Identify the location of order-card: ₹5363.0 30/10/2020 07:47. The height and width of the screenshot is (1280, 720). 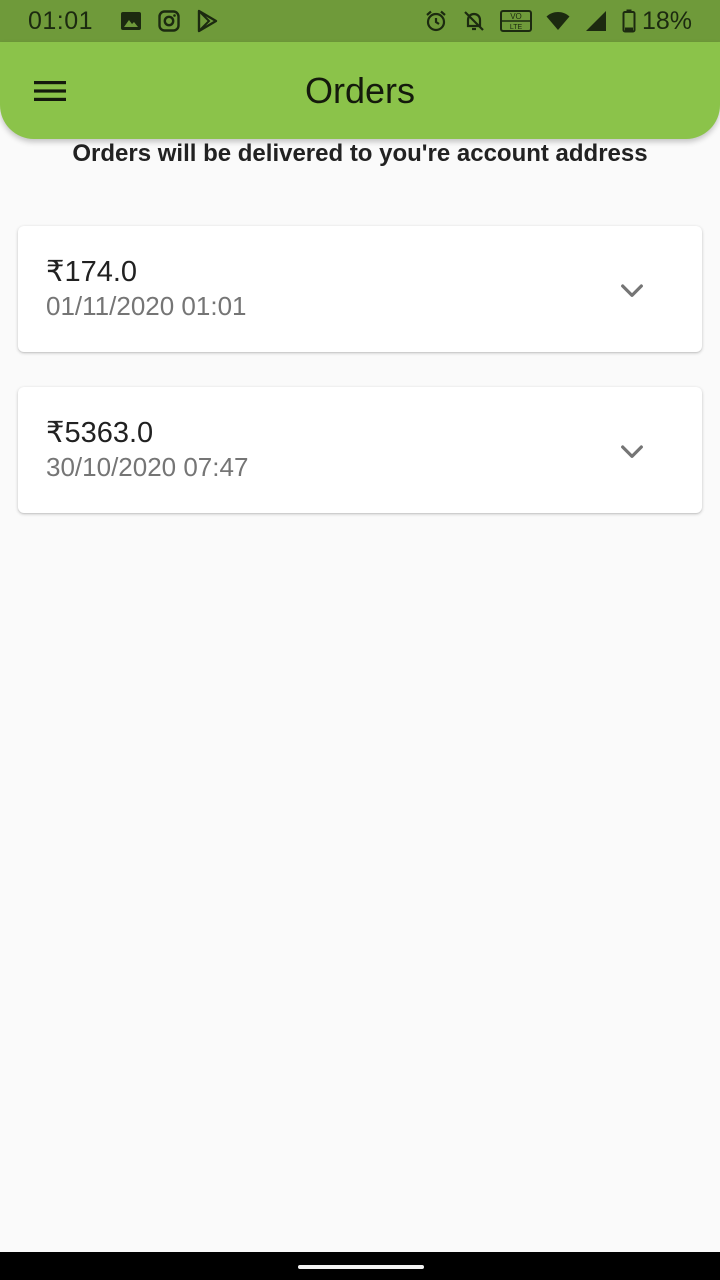
(360, 450).